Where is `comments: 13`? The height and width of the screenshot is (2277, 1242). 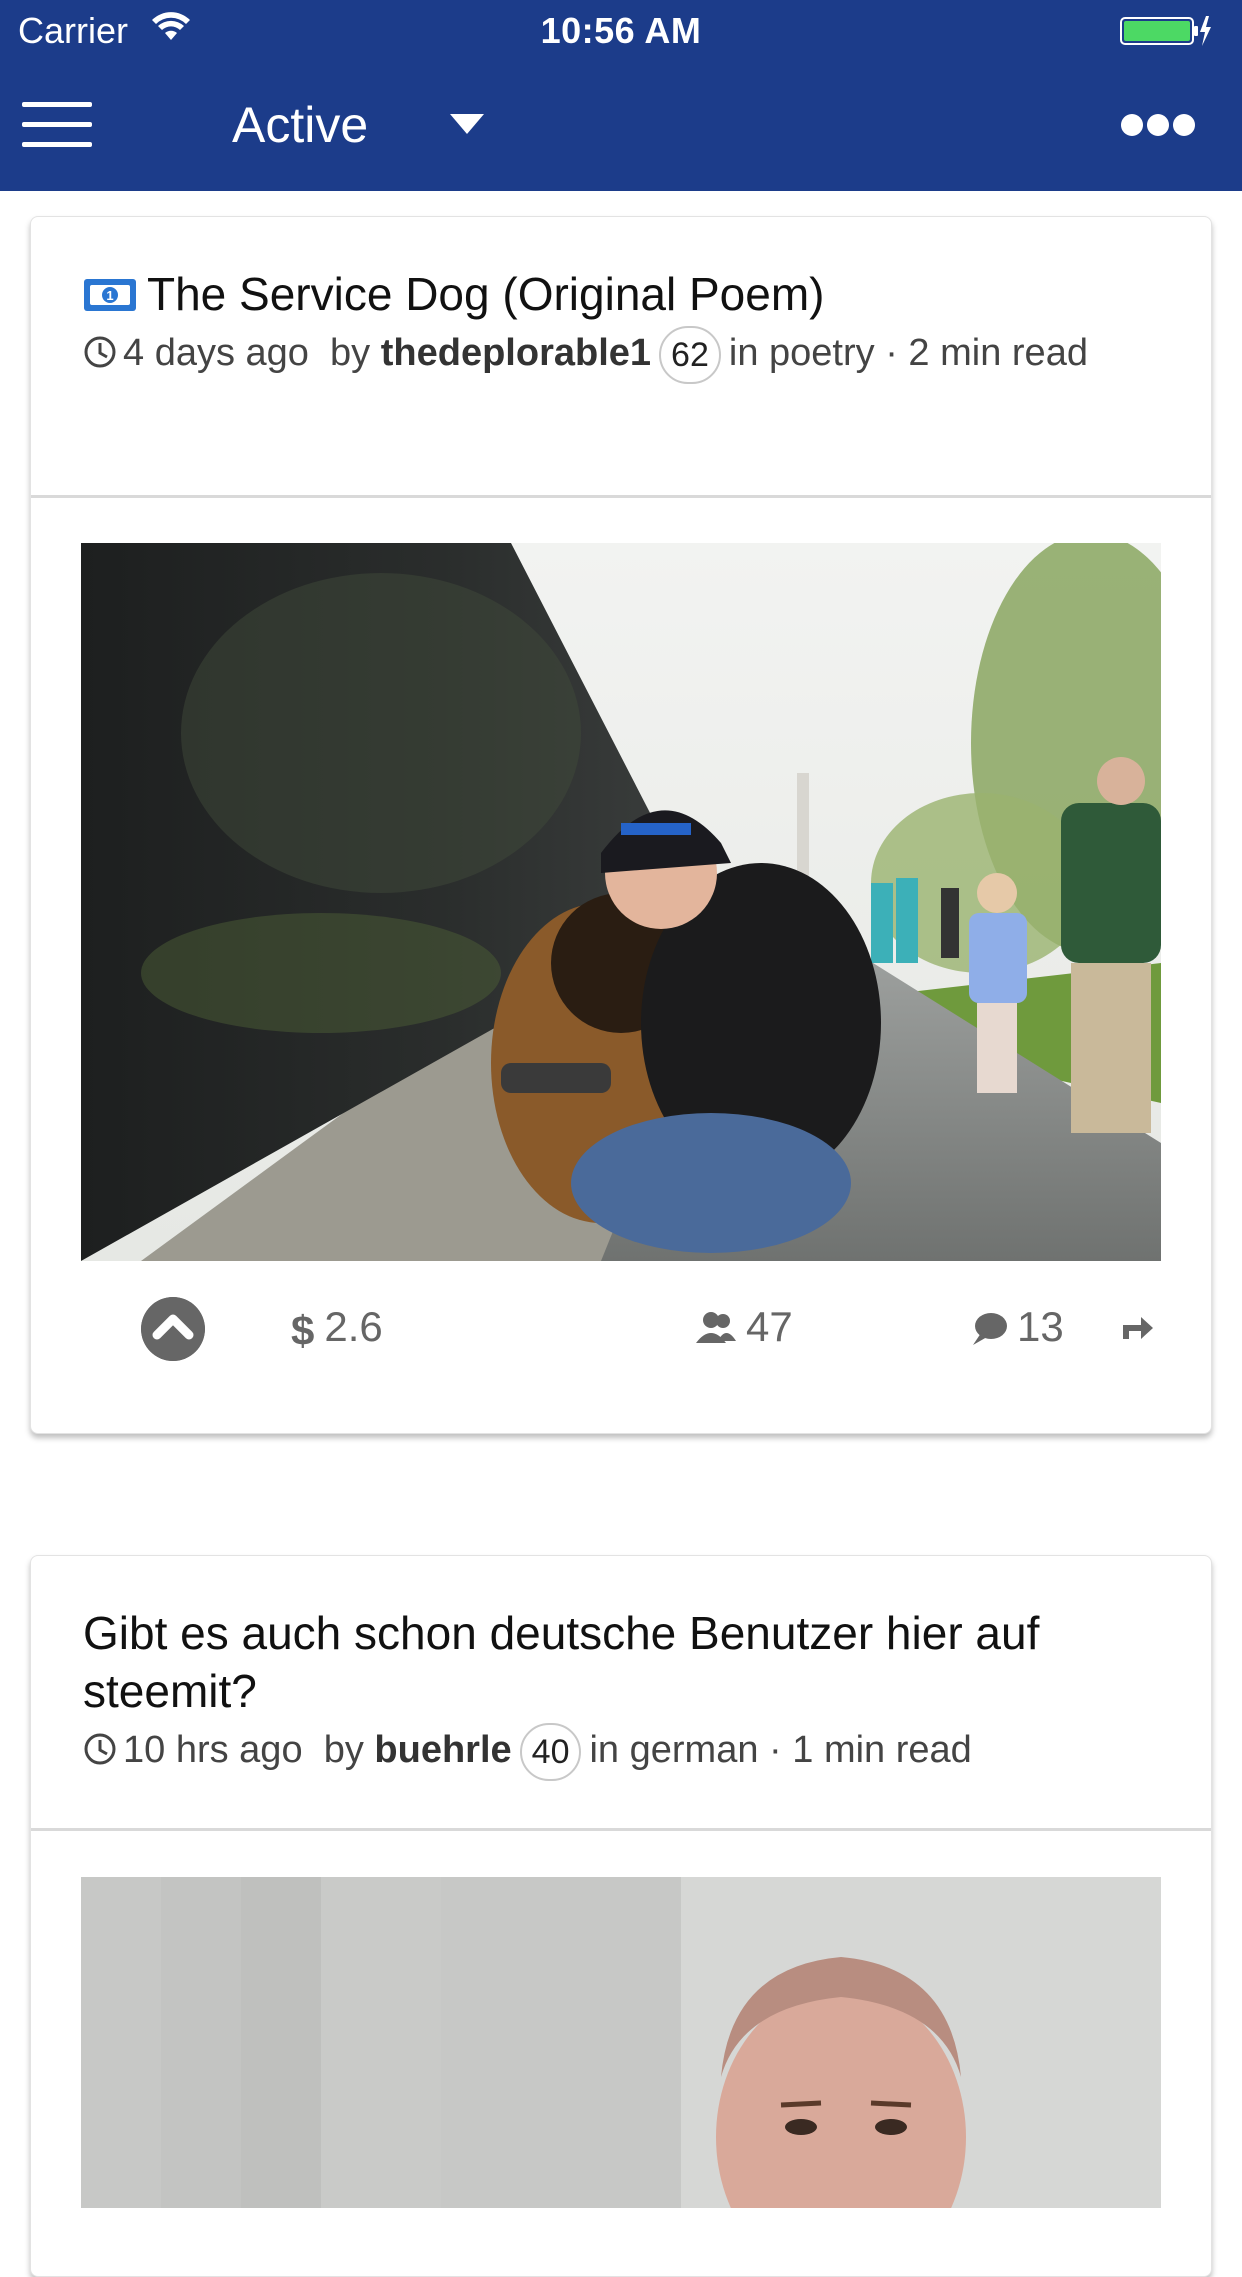 comments: 13 is located at coordinates (1017, 1327).